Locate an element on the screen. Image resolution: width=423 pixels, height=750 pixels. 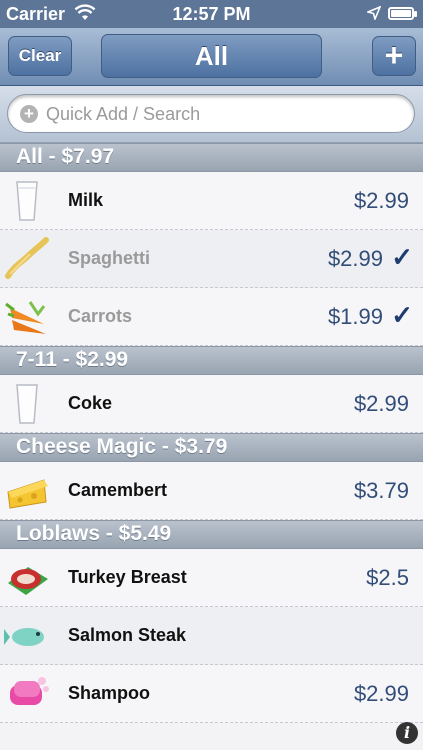
meat-icon is located at coordinates (28, 581).